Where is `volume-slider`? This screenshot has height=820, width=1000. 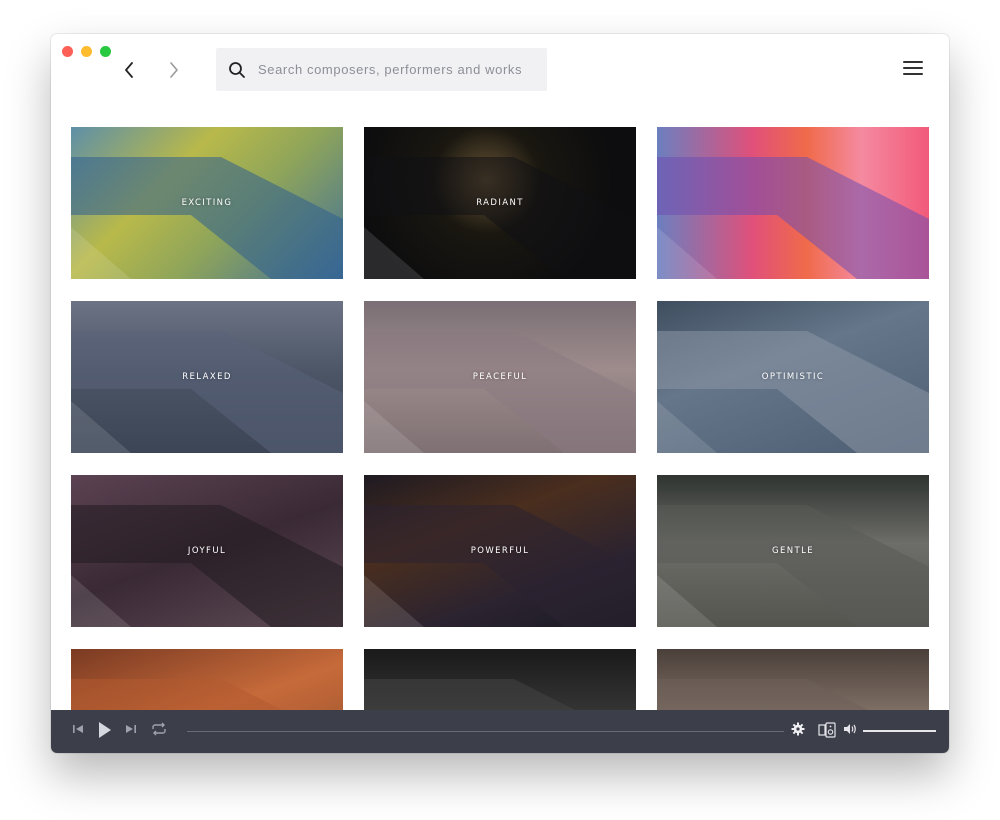
volume-slider is located at coordinates (899, 731).